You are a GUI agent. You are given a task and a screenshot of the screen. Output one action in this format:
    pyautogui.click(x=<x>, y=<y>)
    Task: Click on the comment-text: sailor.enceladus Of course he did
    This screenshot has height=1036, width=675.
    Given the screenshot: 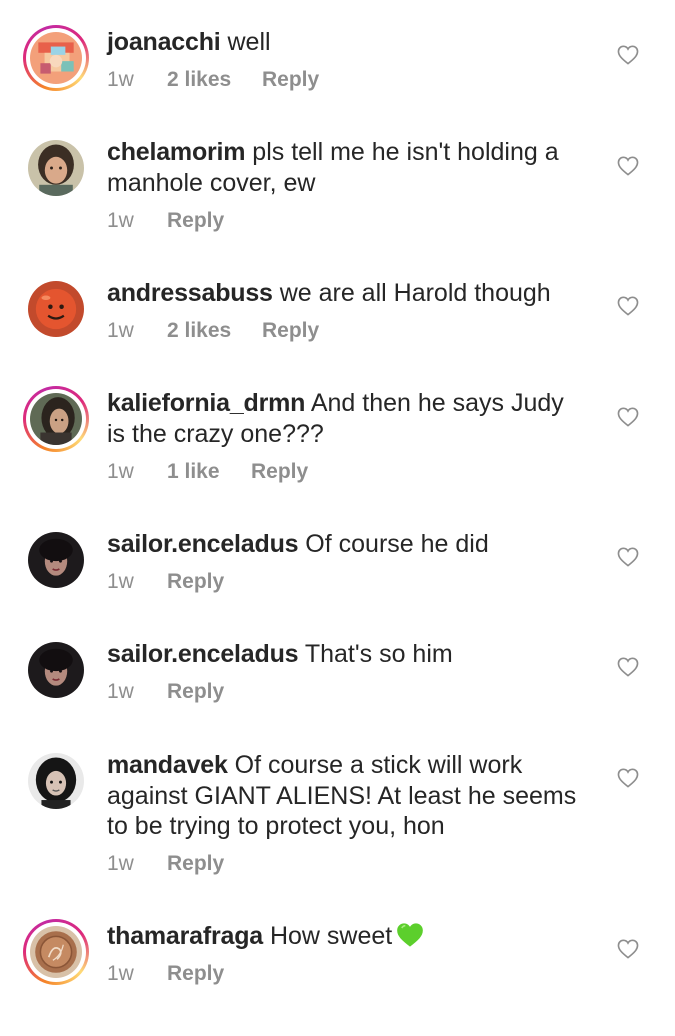 What is the action you would take?
    pyautogui.click(x=347, y=544)
    